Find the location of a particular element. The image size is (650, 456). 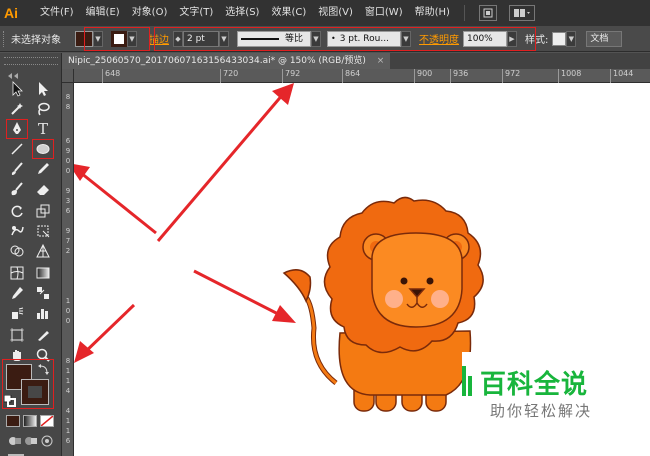

ruler-tick: 864 is located at coordinates (351, 76).